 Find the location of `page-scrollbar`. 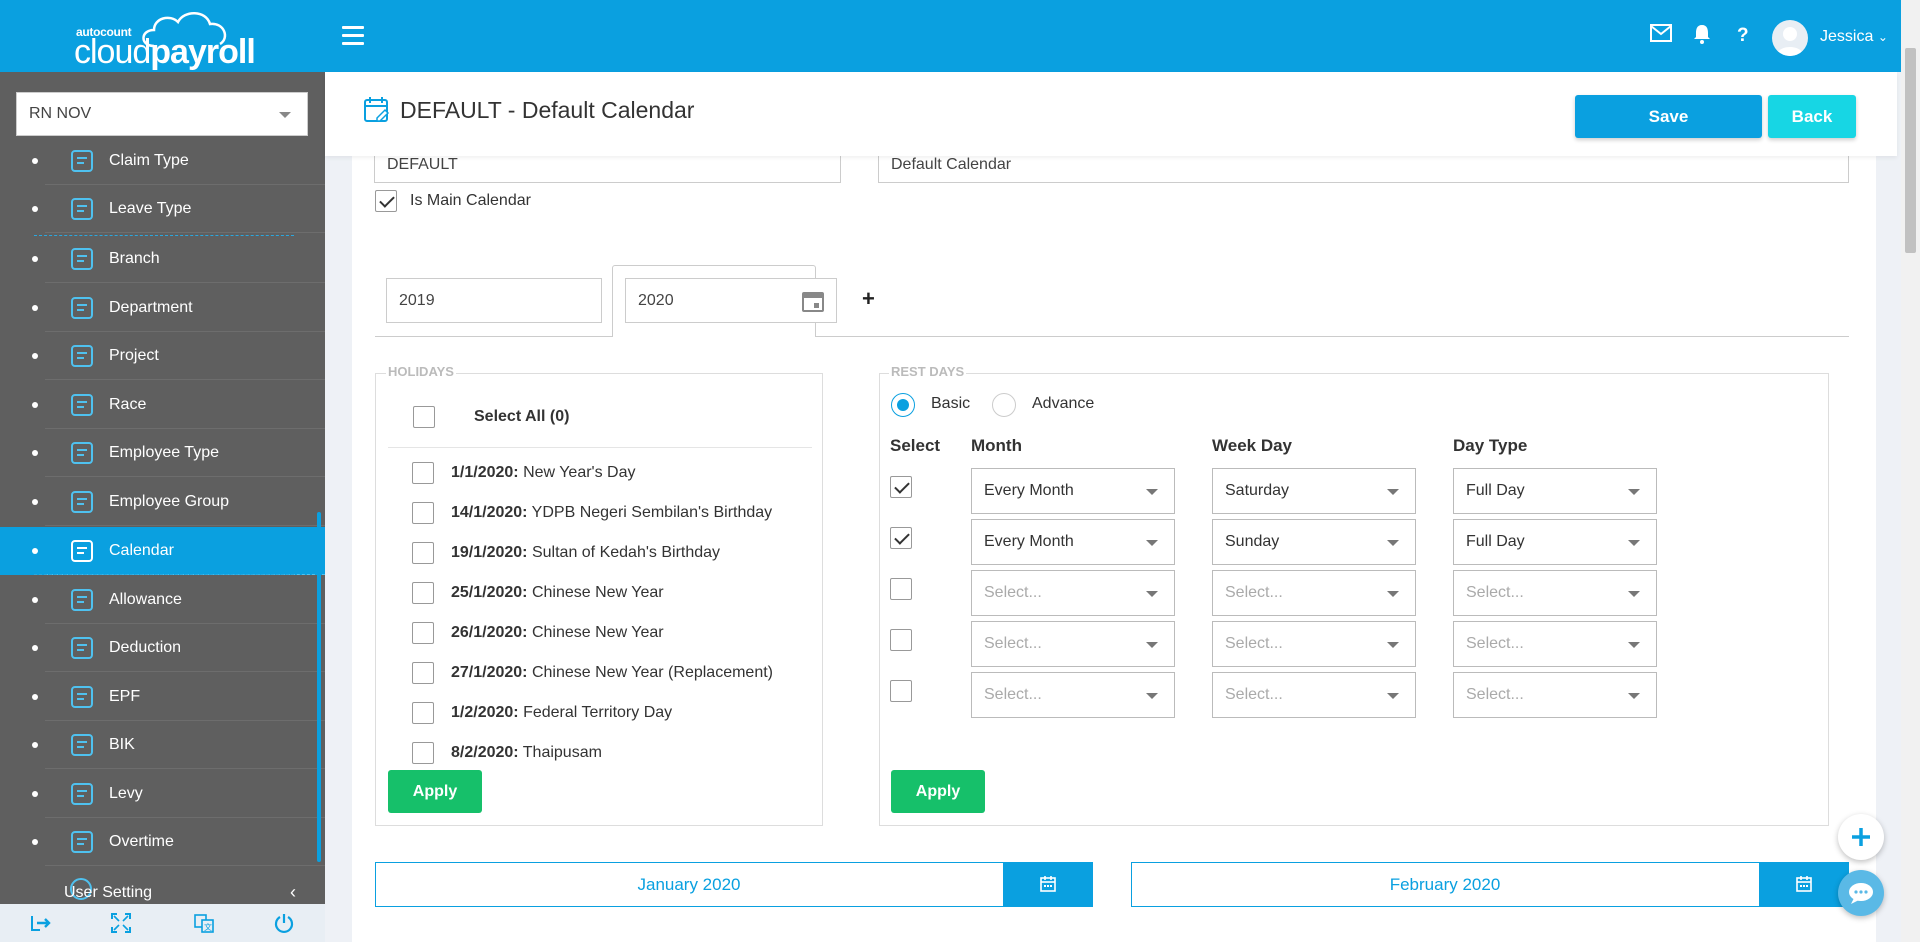

page-scrollbar is located at coordinates (1910, 471).